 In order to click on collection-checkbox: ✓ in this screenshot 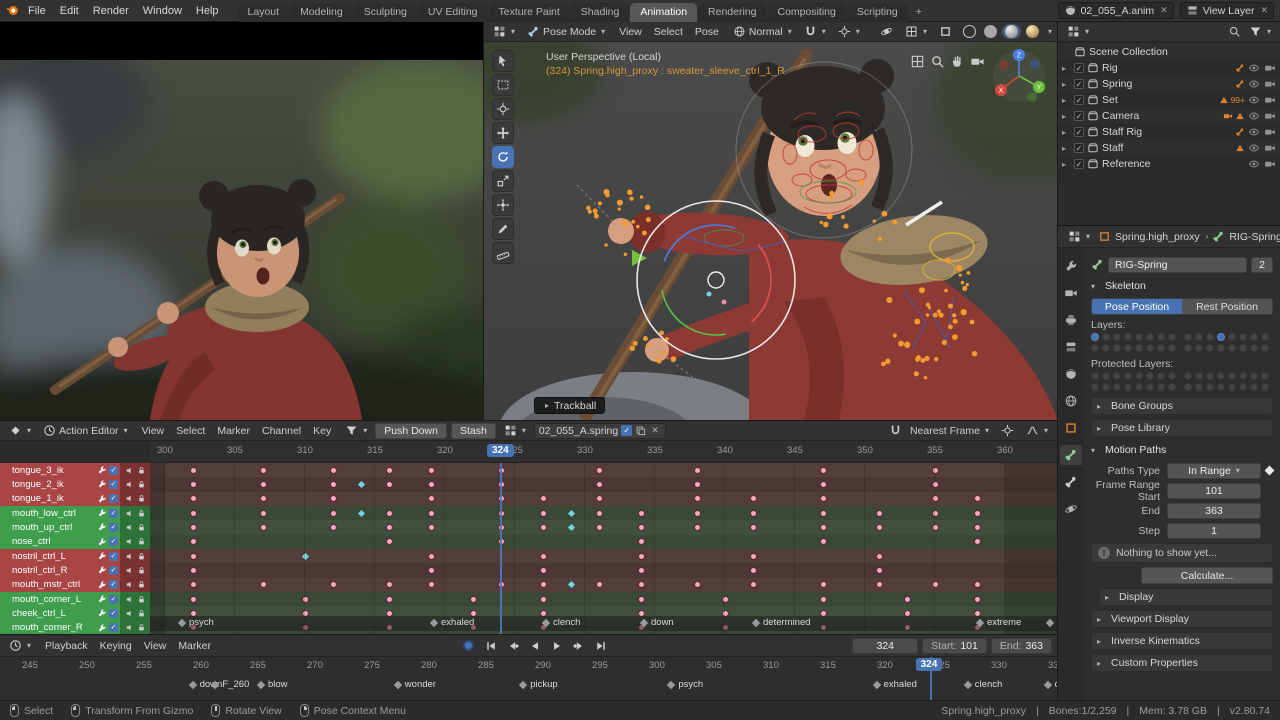, I will do `click(1079, 100)`.